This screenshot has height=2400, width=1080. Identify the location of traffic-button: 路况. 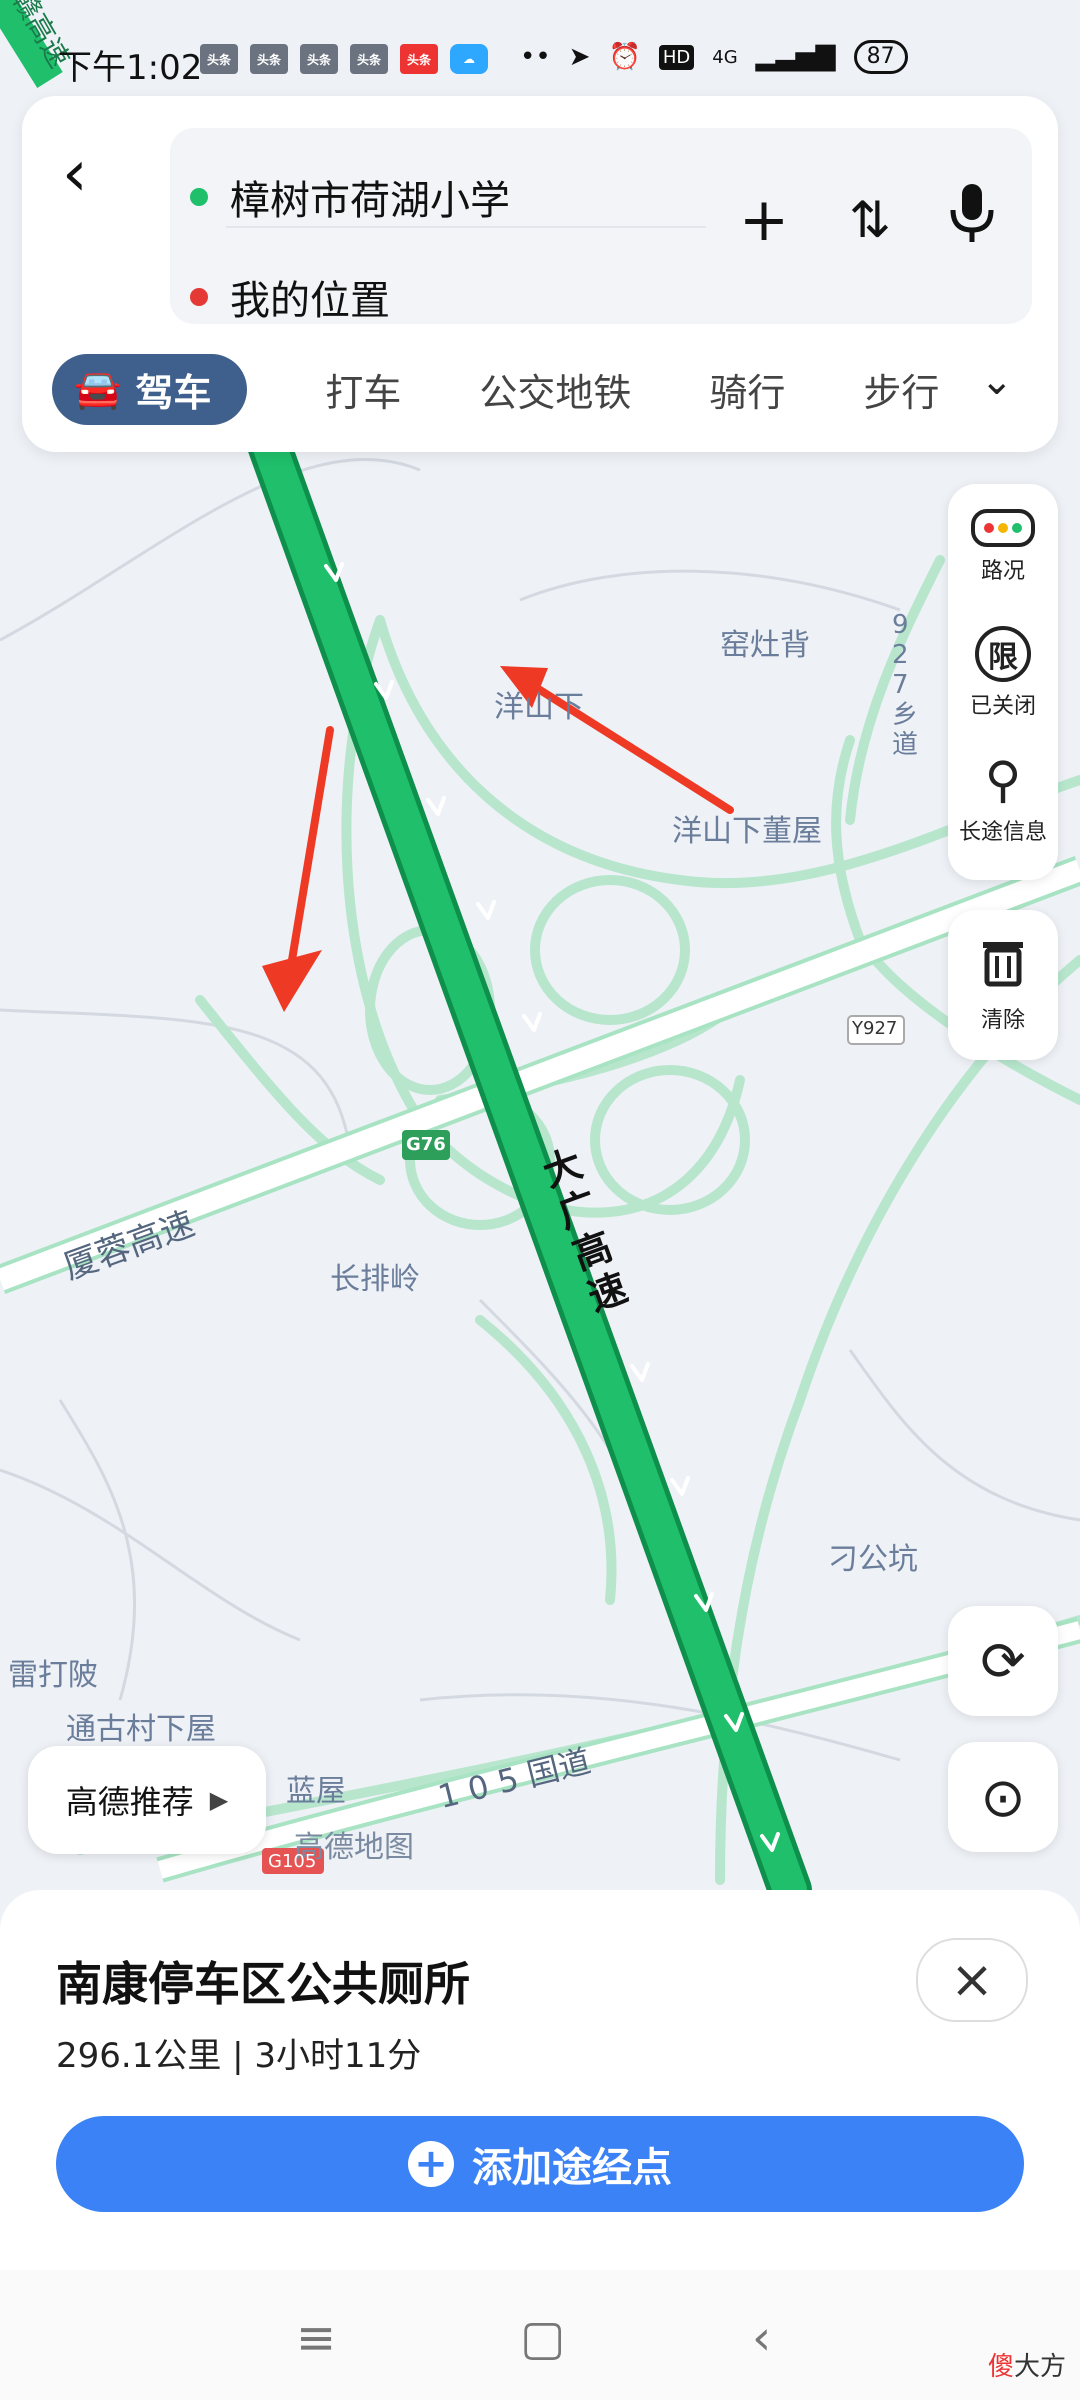
(1003, 547).